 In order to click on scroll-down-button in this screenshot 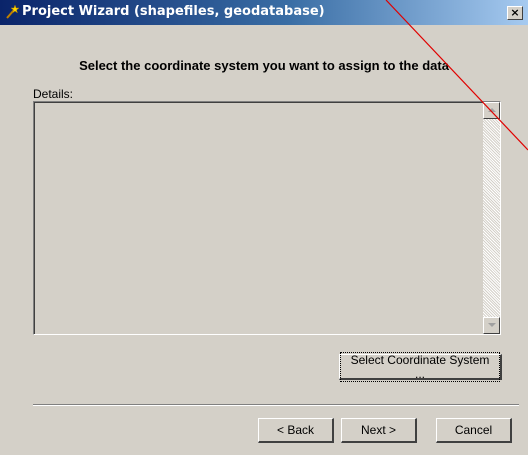, I will do `click(491, 325)`.